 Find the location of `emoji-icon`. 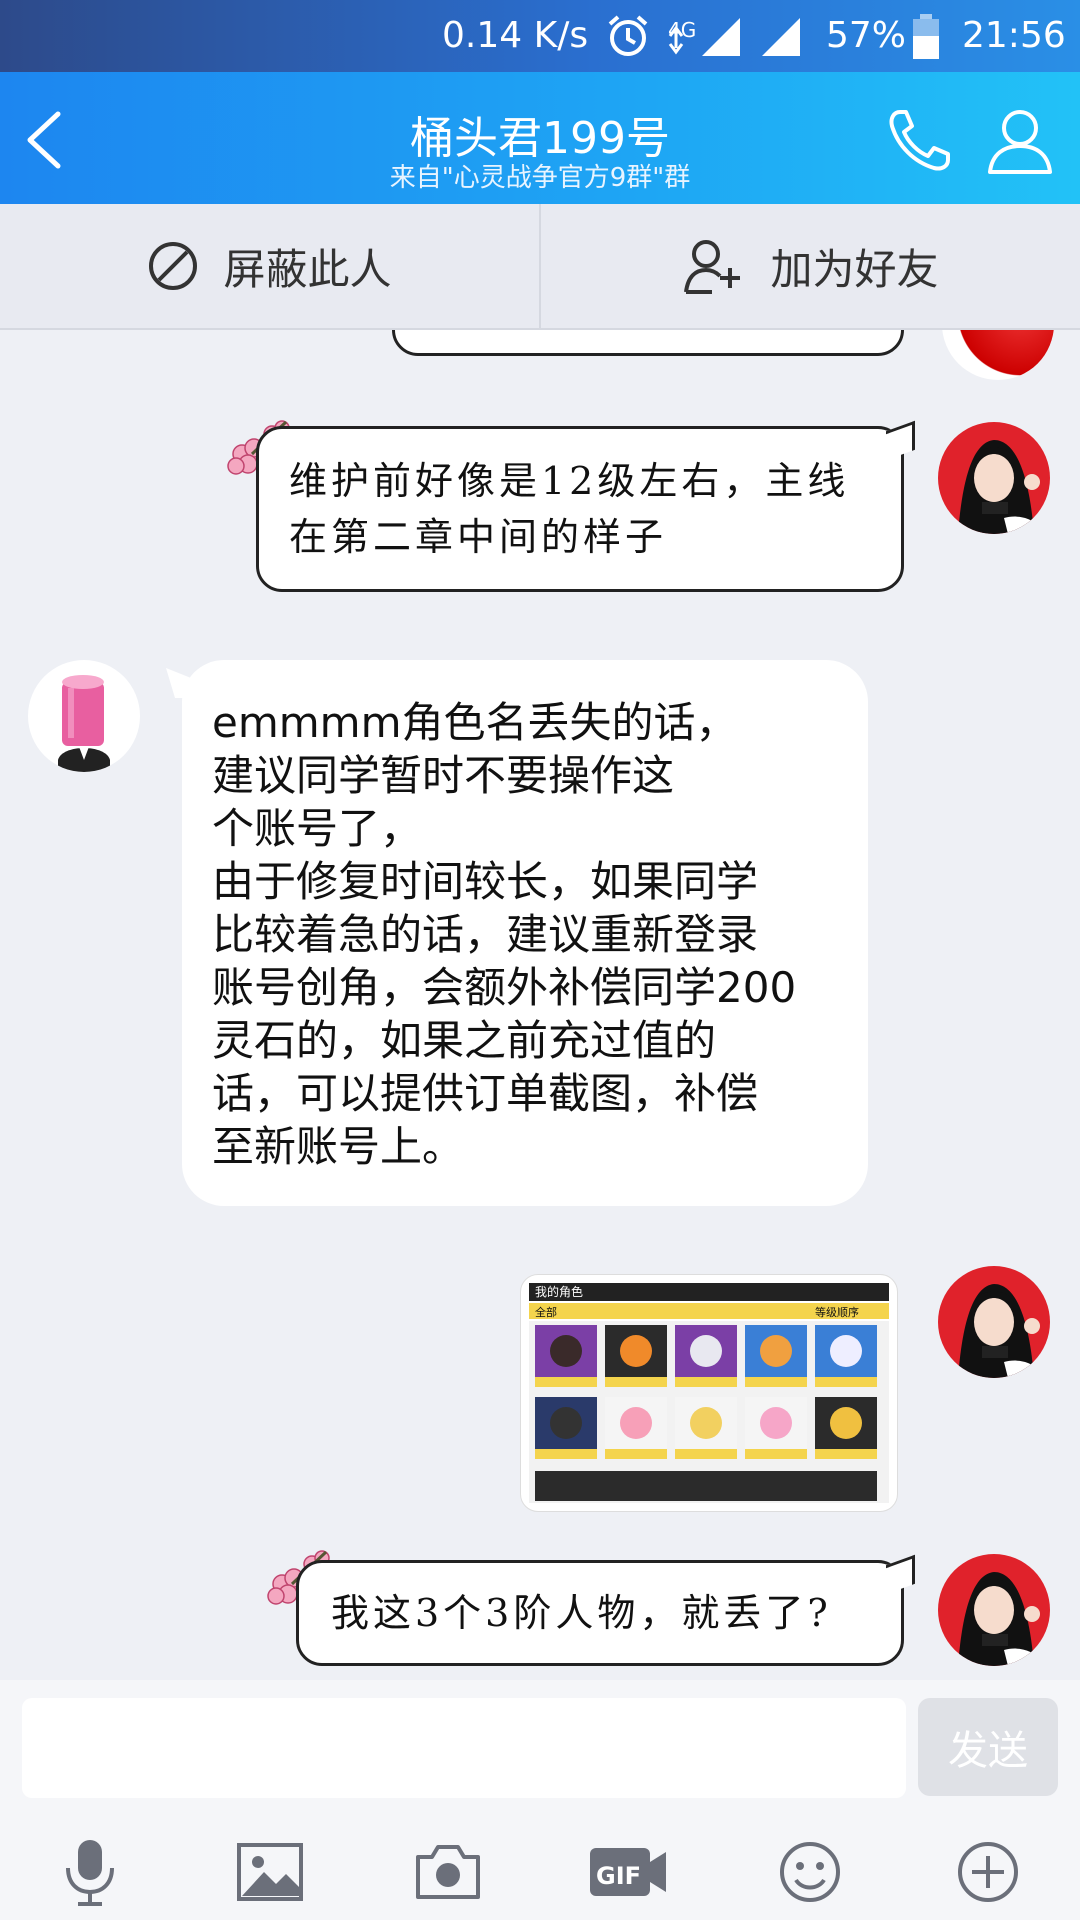

emoji-icon is located at coordinates (810, 1872).